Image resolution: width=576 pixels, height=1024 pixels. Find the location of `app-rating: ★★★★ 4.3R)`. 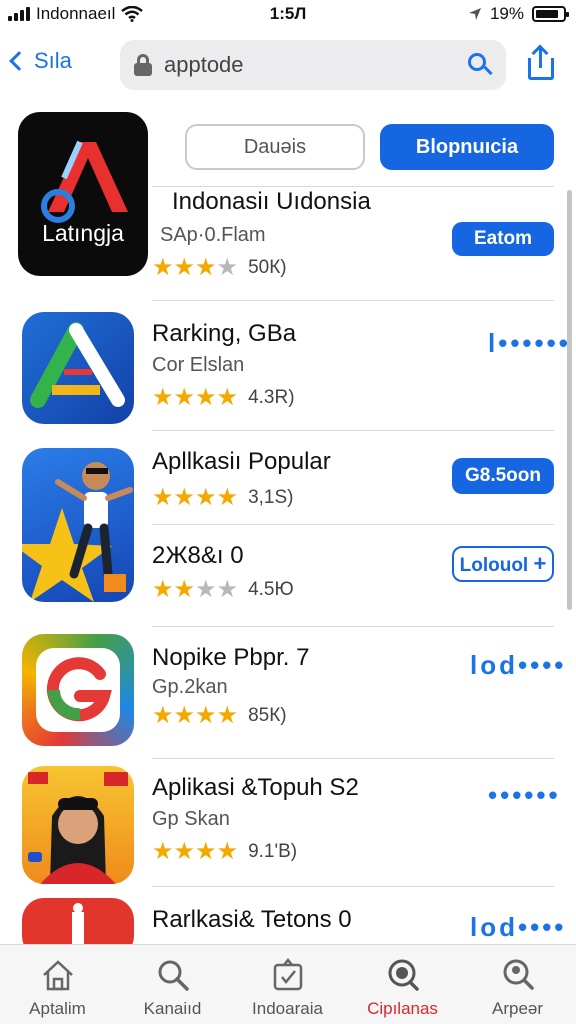

app-rating: ★★★★ 4.3R) is located at coordinates (223, 398).